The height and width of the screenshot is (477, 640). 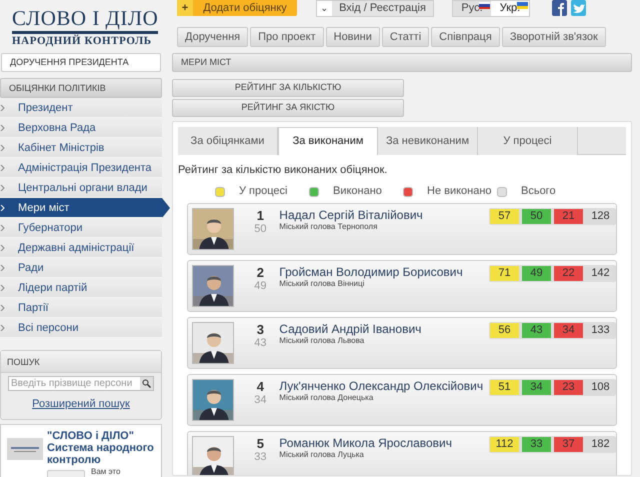 What do you see at coordinates (322, 283) in the screenshot?
I see `person-position: Міський голова Вінниці` at bounding box center [322, 283].